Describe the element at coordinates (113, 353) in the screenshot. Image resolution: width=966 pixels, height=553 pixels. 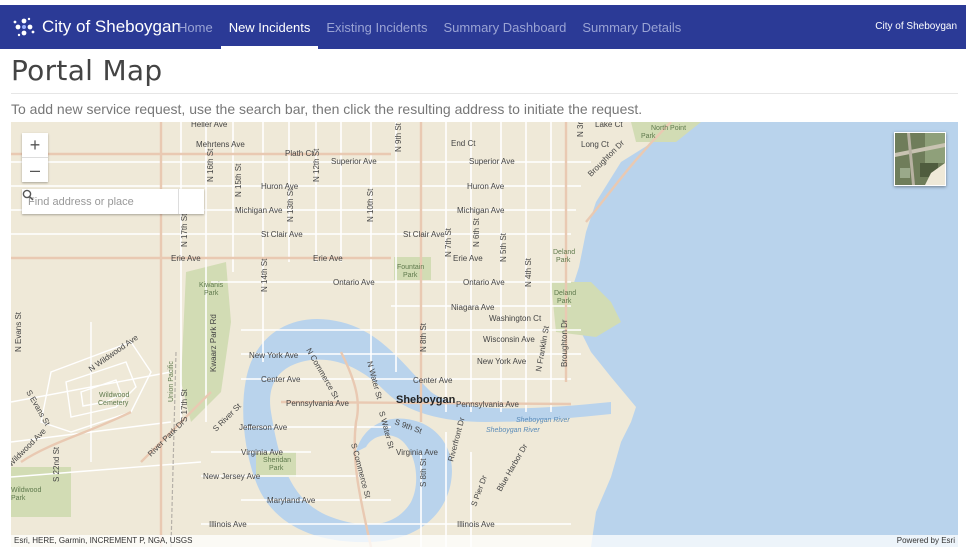
I see `street-label: N Wildwood Ave` at that location.